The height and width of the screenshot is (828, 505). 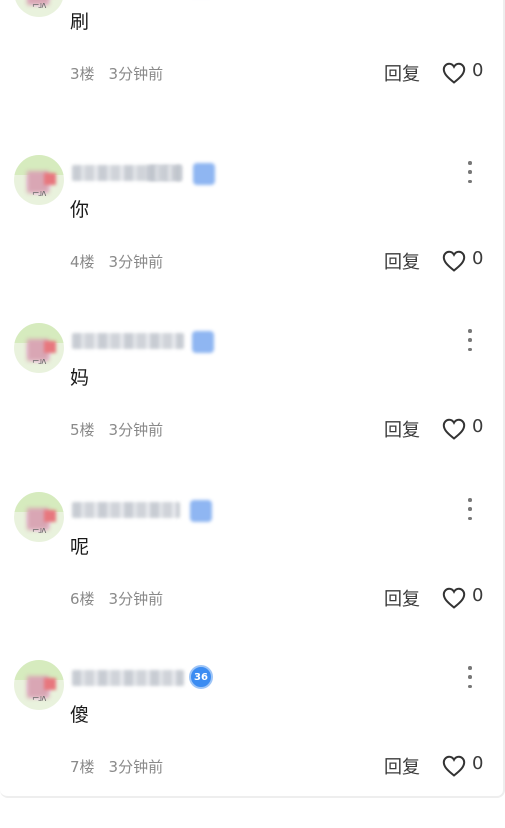 What do you see at coordinates (80, 715) in the screenshot?
I see `comment-text: 傻` at bounding box center [80, 715].